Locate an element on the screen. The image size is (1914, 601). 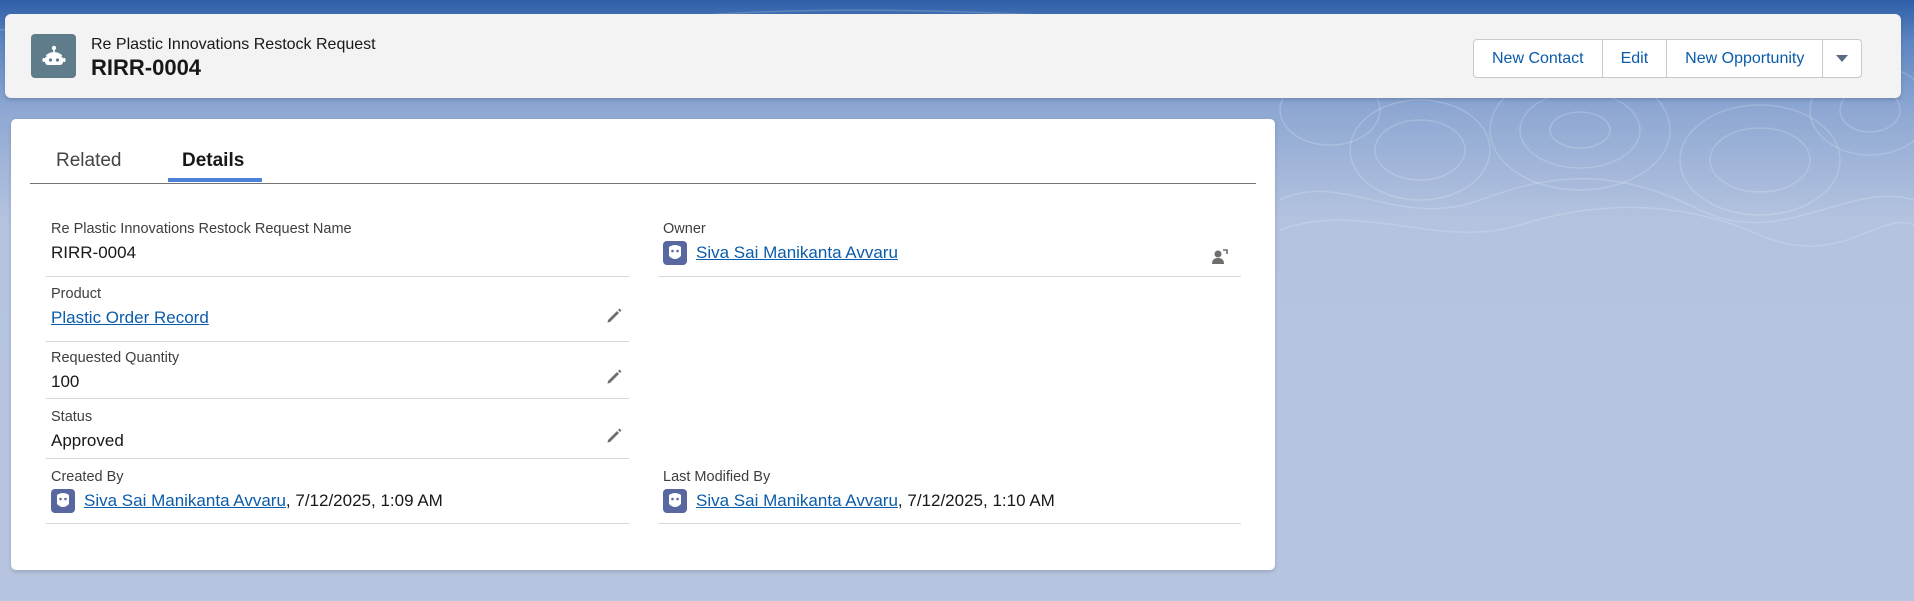
change-owner-icon is located at coordinates (1219, 257).